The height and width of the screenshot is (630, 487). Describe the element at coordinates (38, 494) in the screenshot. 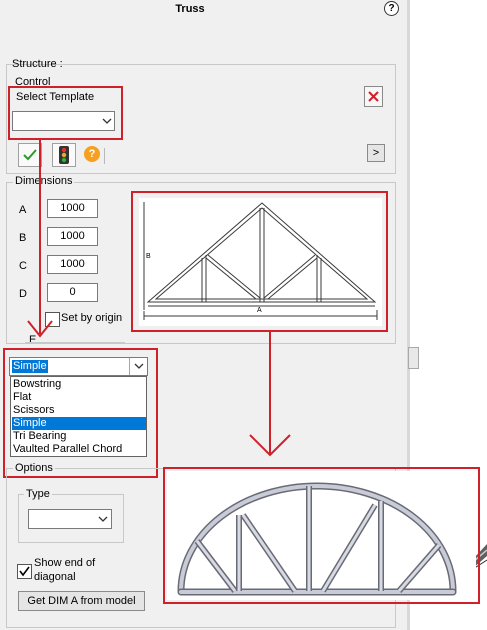

I see `type-label: Type` at that location.